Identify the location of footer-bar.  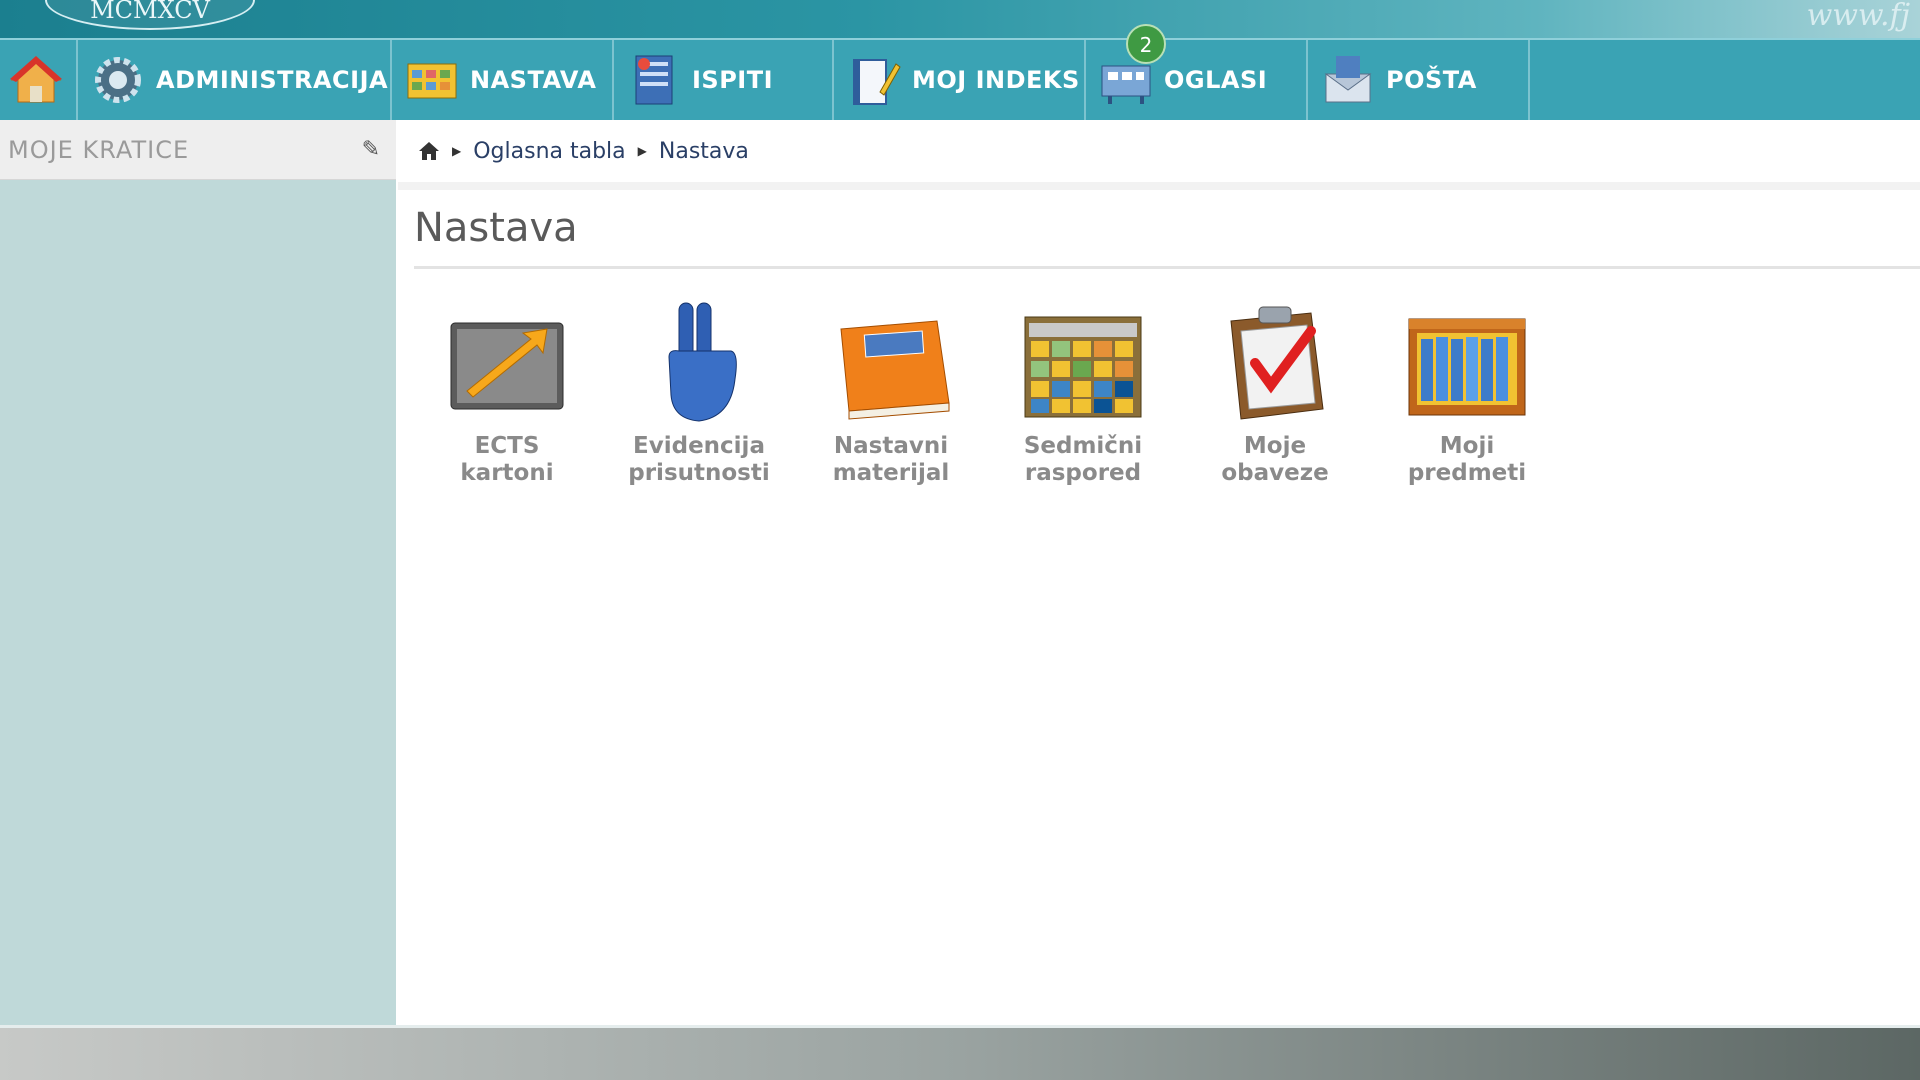
(960, 1052).